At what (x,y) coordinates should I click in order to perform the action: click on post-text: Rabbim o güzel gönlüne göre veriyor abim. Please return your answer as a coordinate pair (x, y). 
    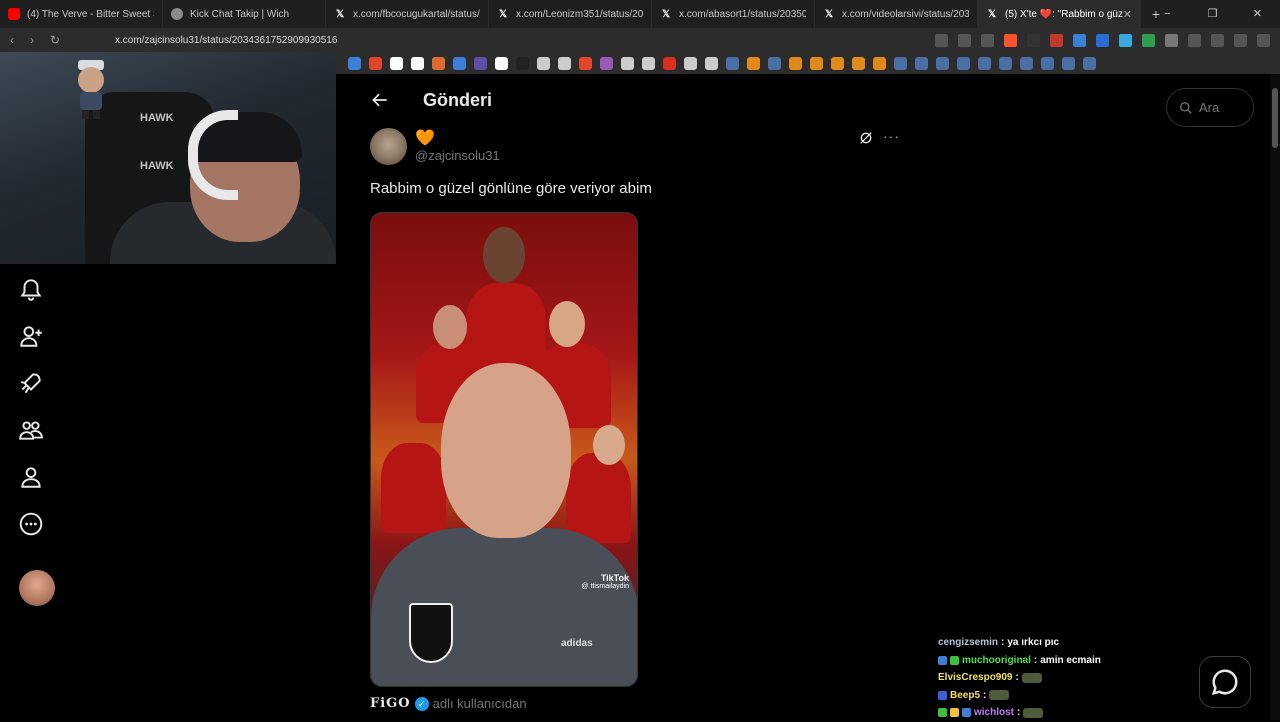
    Looking at the image, I should click on (511, 188).